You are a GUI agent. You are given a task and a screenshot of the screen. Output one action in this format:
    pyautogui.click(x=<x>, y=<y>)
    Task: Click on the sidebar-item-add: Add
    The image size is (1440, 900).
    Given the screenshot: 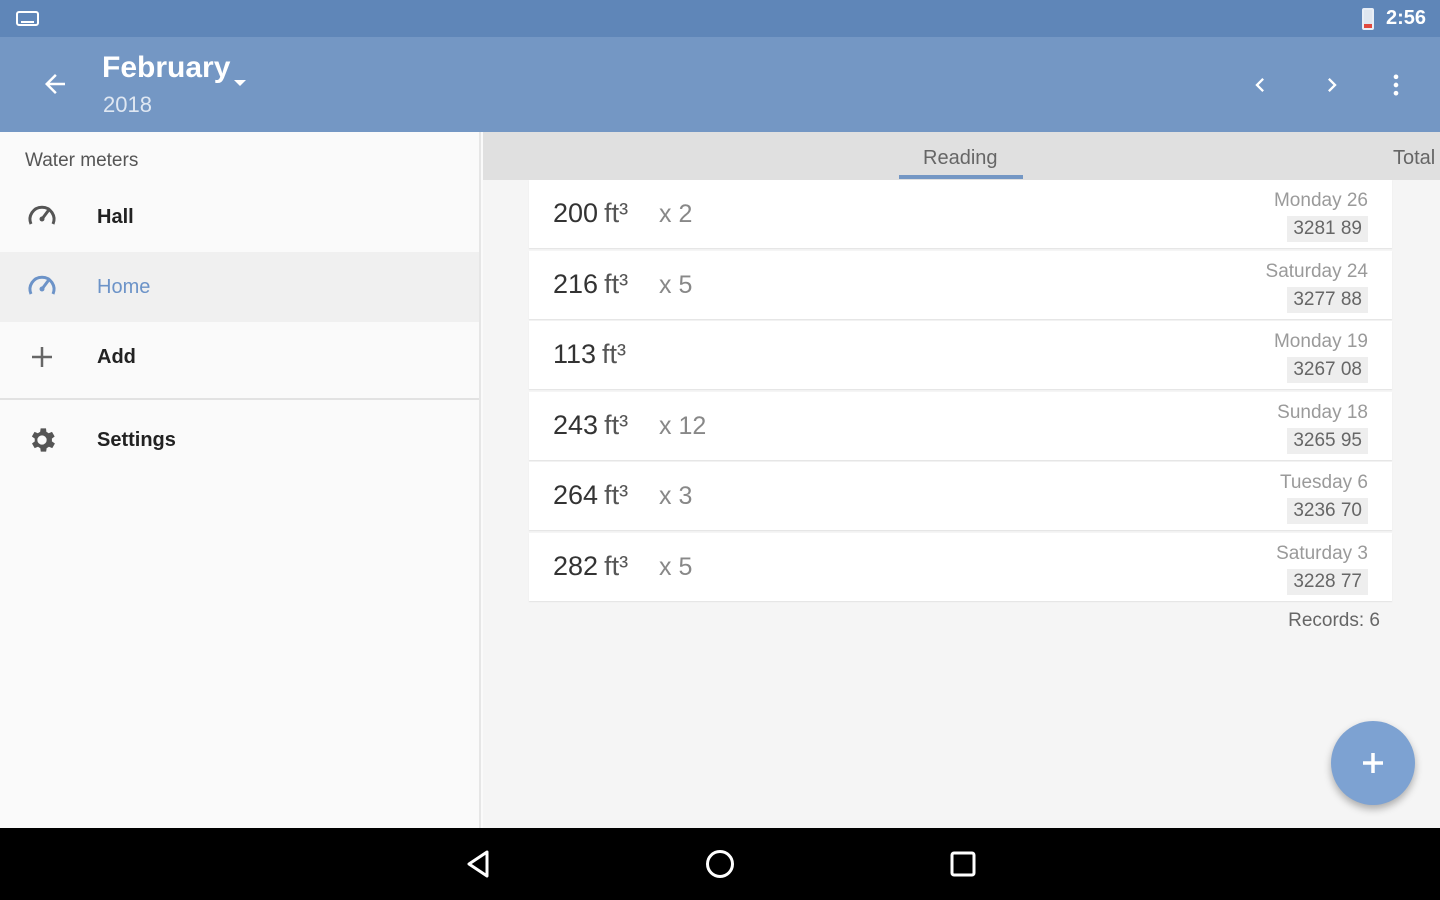 What is the action you would take?
    pyautogui.click(x=239, y=357)
    